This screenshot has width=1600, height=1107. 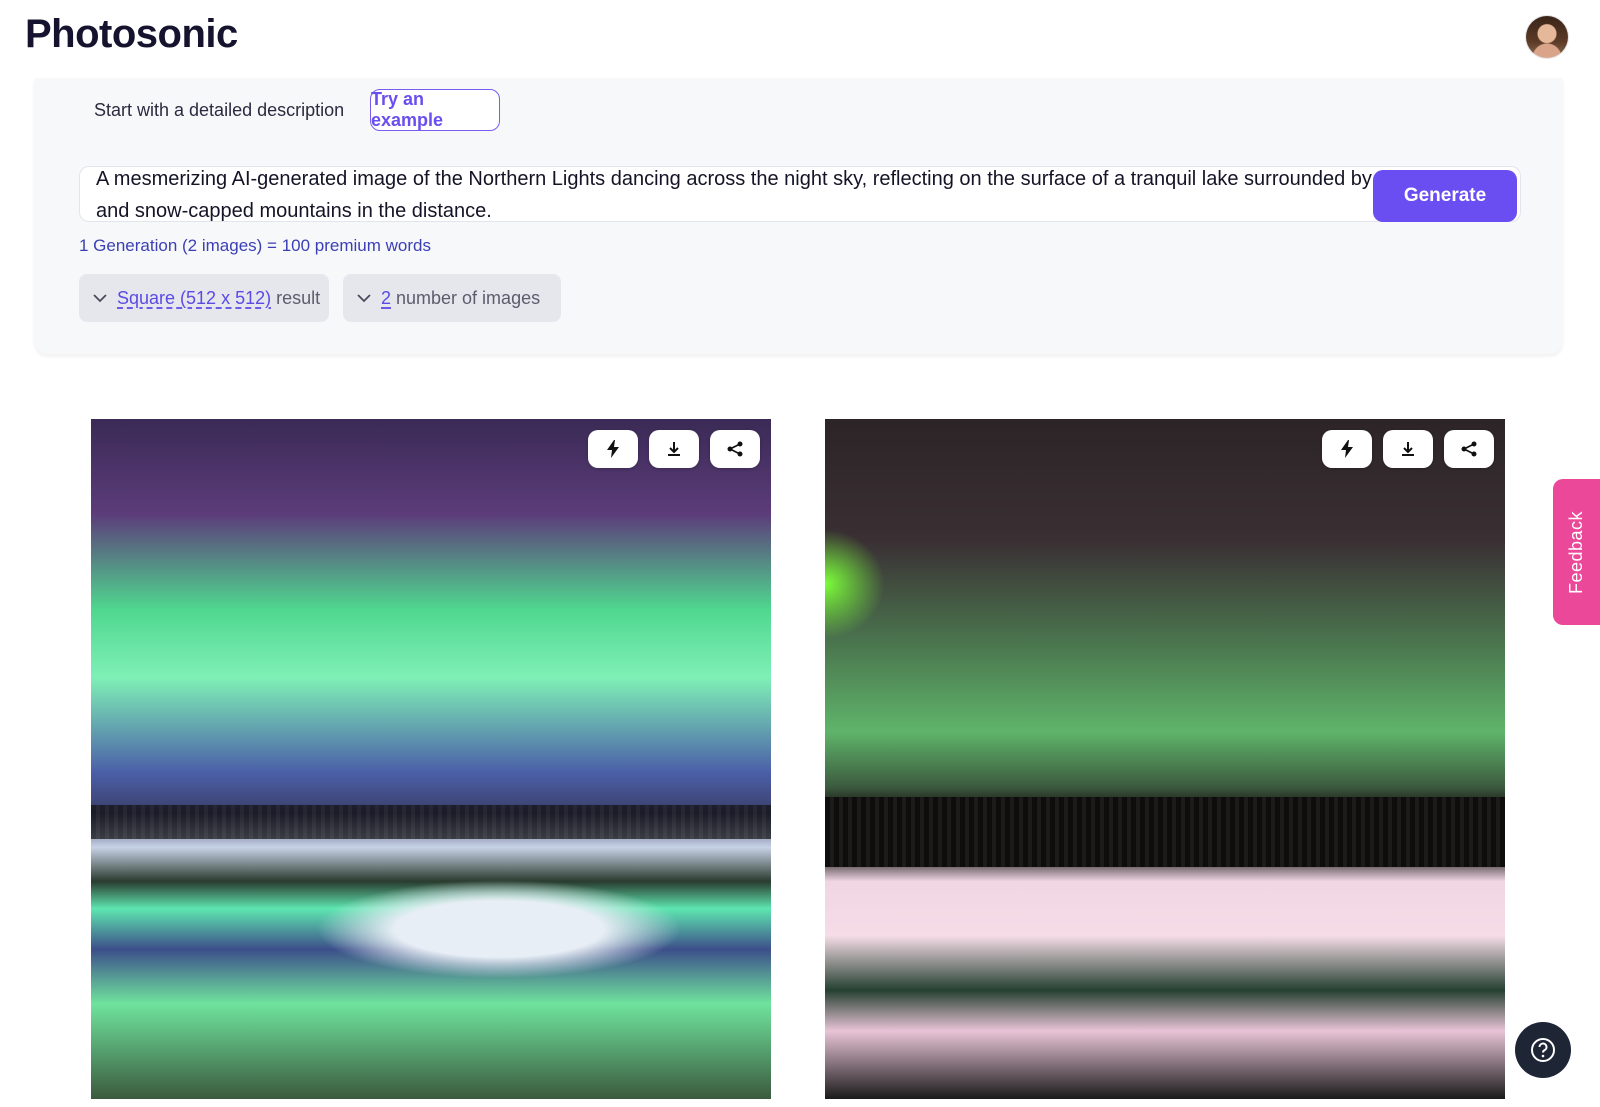 I want to click on size-value: Square (512 x 512), so click(x=194, y=298).